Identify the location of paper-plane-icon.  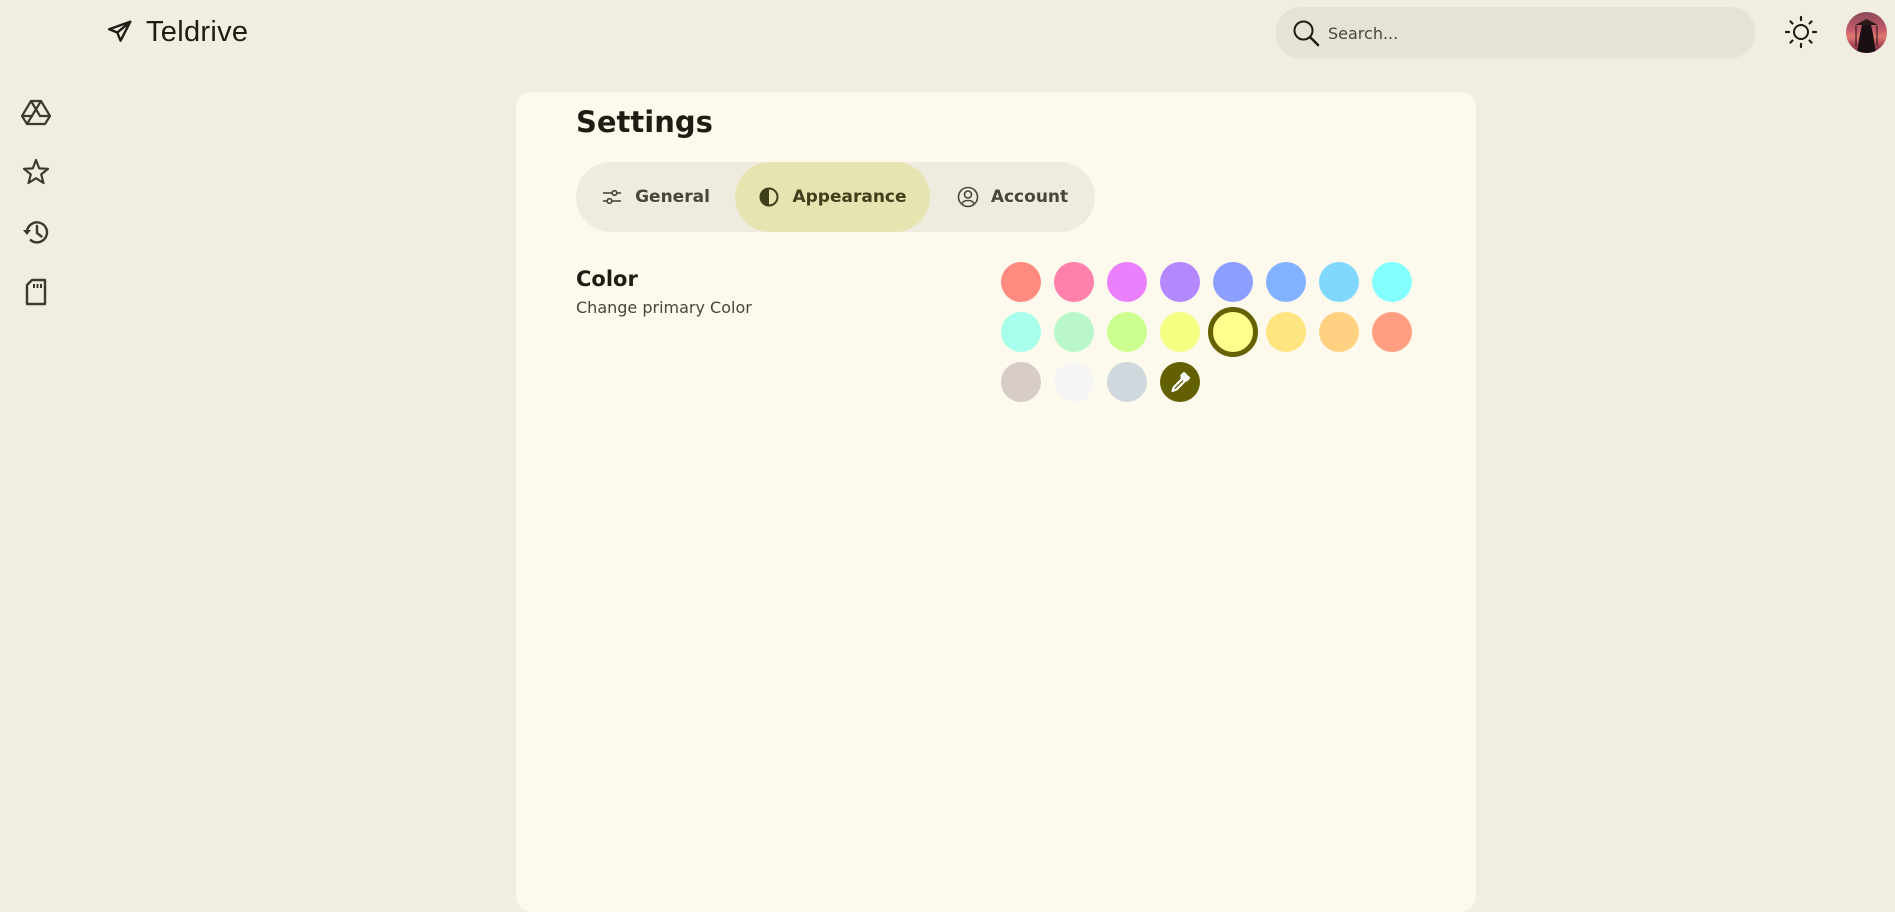
(119, 31).